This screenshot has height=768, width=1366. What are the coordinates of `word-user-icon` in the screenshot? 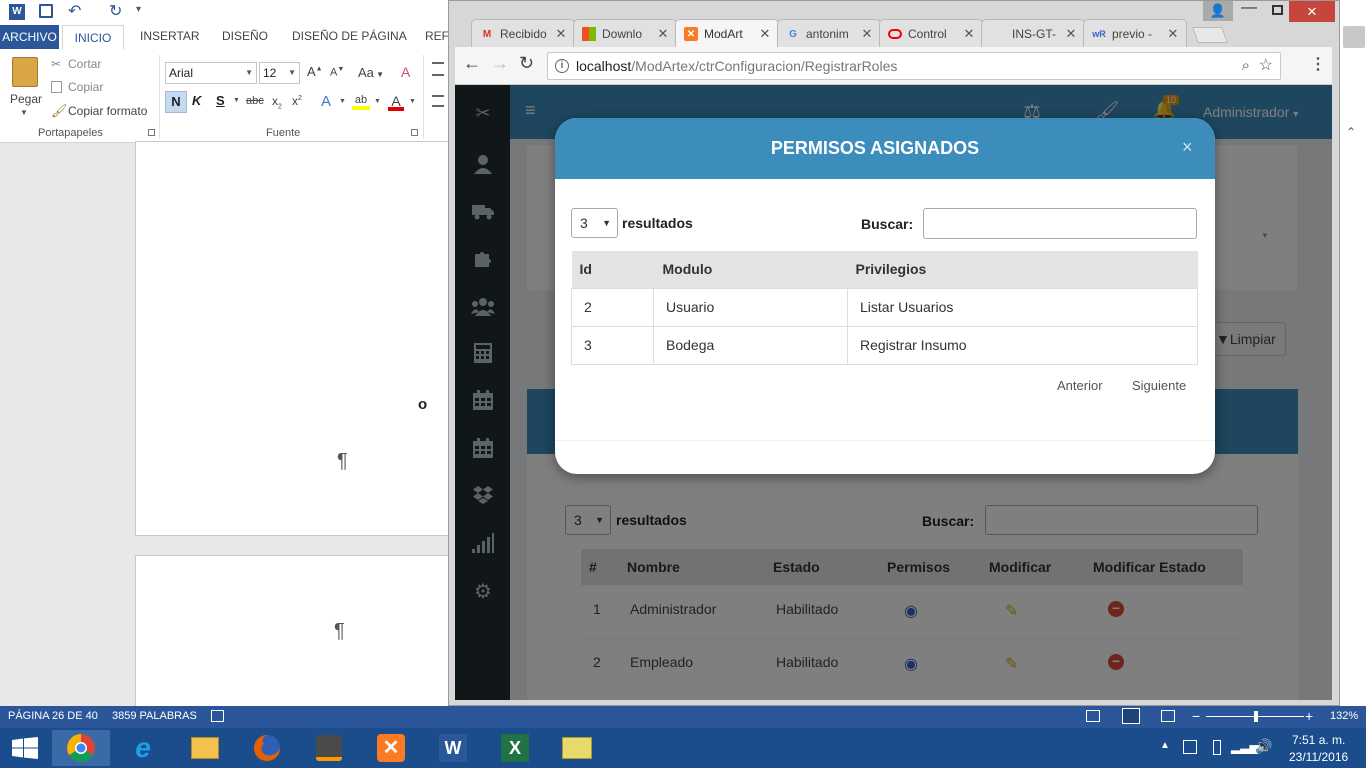 It's located at (1354, 37).